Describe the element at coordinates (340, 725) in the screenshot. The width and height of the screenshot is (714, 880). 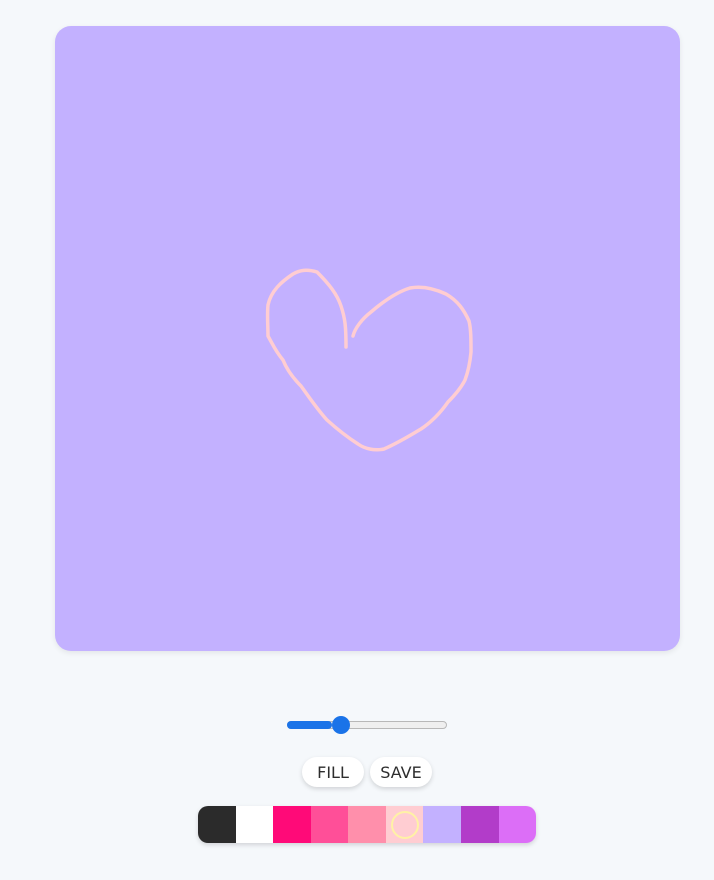
I see `slider-thumb` at that location.